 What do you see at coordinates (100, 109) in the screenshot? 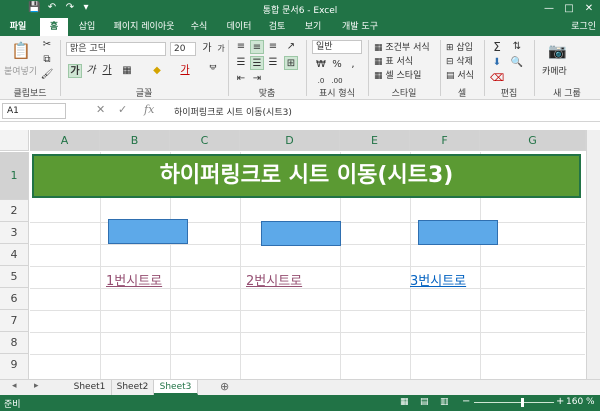
I see `cancel-icon: ✕` at bounding box center [100, 109].